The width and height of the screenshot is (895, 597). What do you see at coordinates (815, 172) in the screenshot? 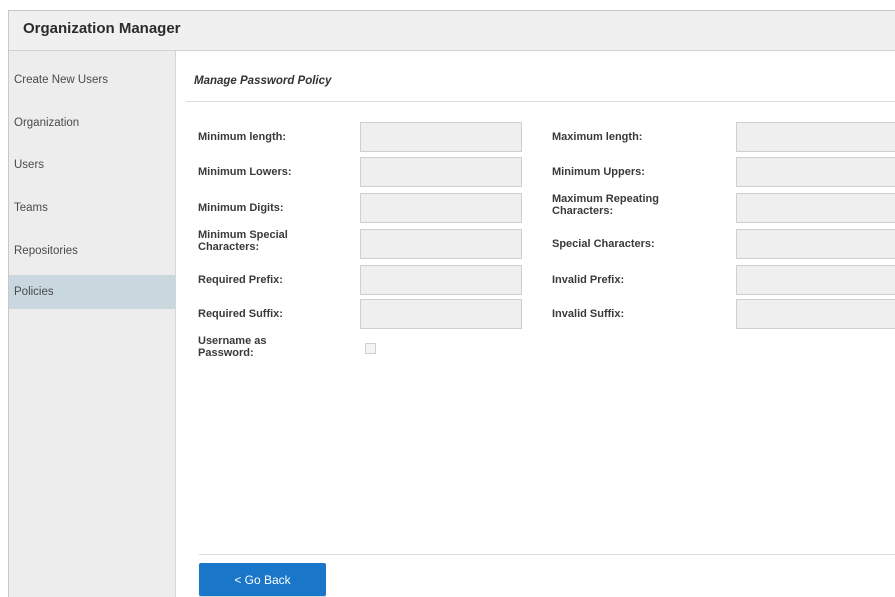
I see `min-uppers-input` at bounding box center [815, 172].